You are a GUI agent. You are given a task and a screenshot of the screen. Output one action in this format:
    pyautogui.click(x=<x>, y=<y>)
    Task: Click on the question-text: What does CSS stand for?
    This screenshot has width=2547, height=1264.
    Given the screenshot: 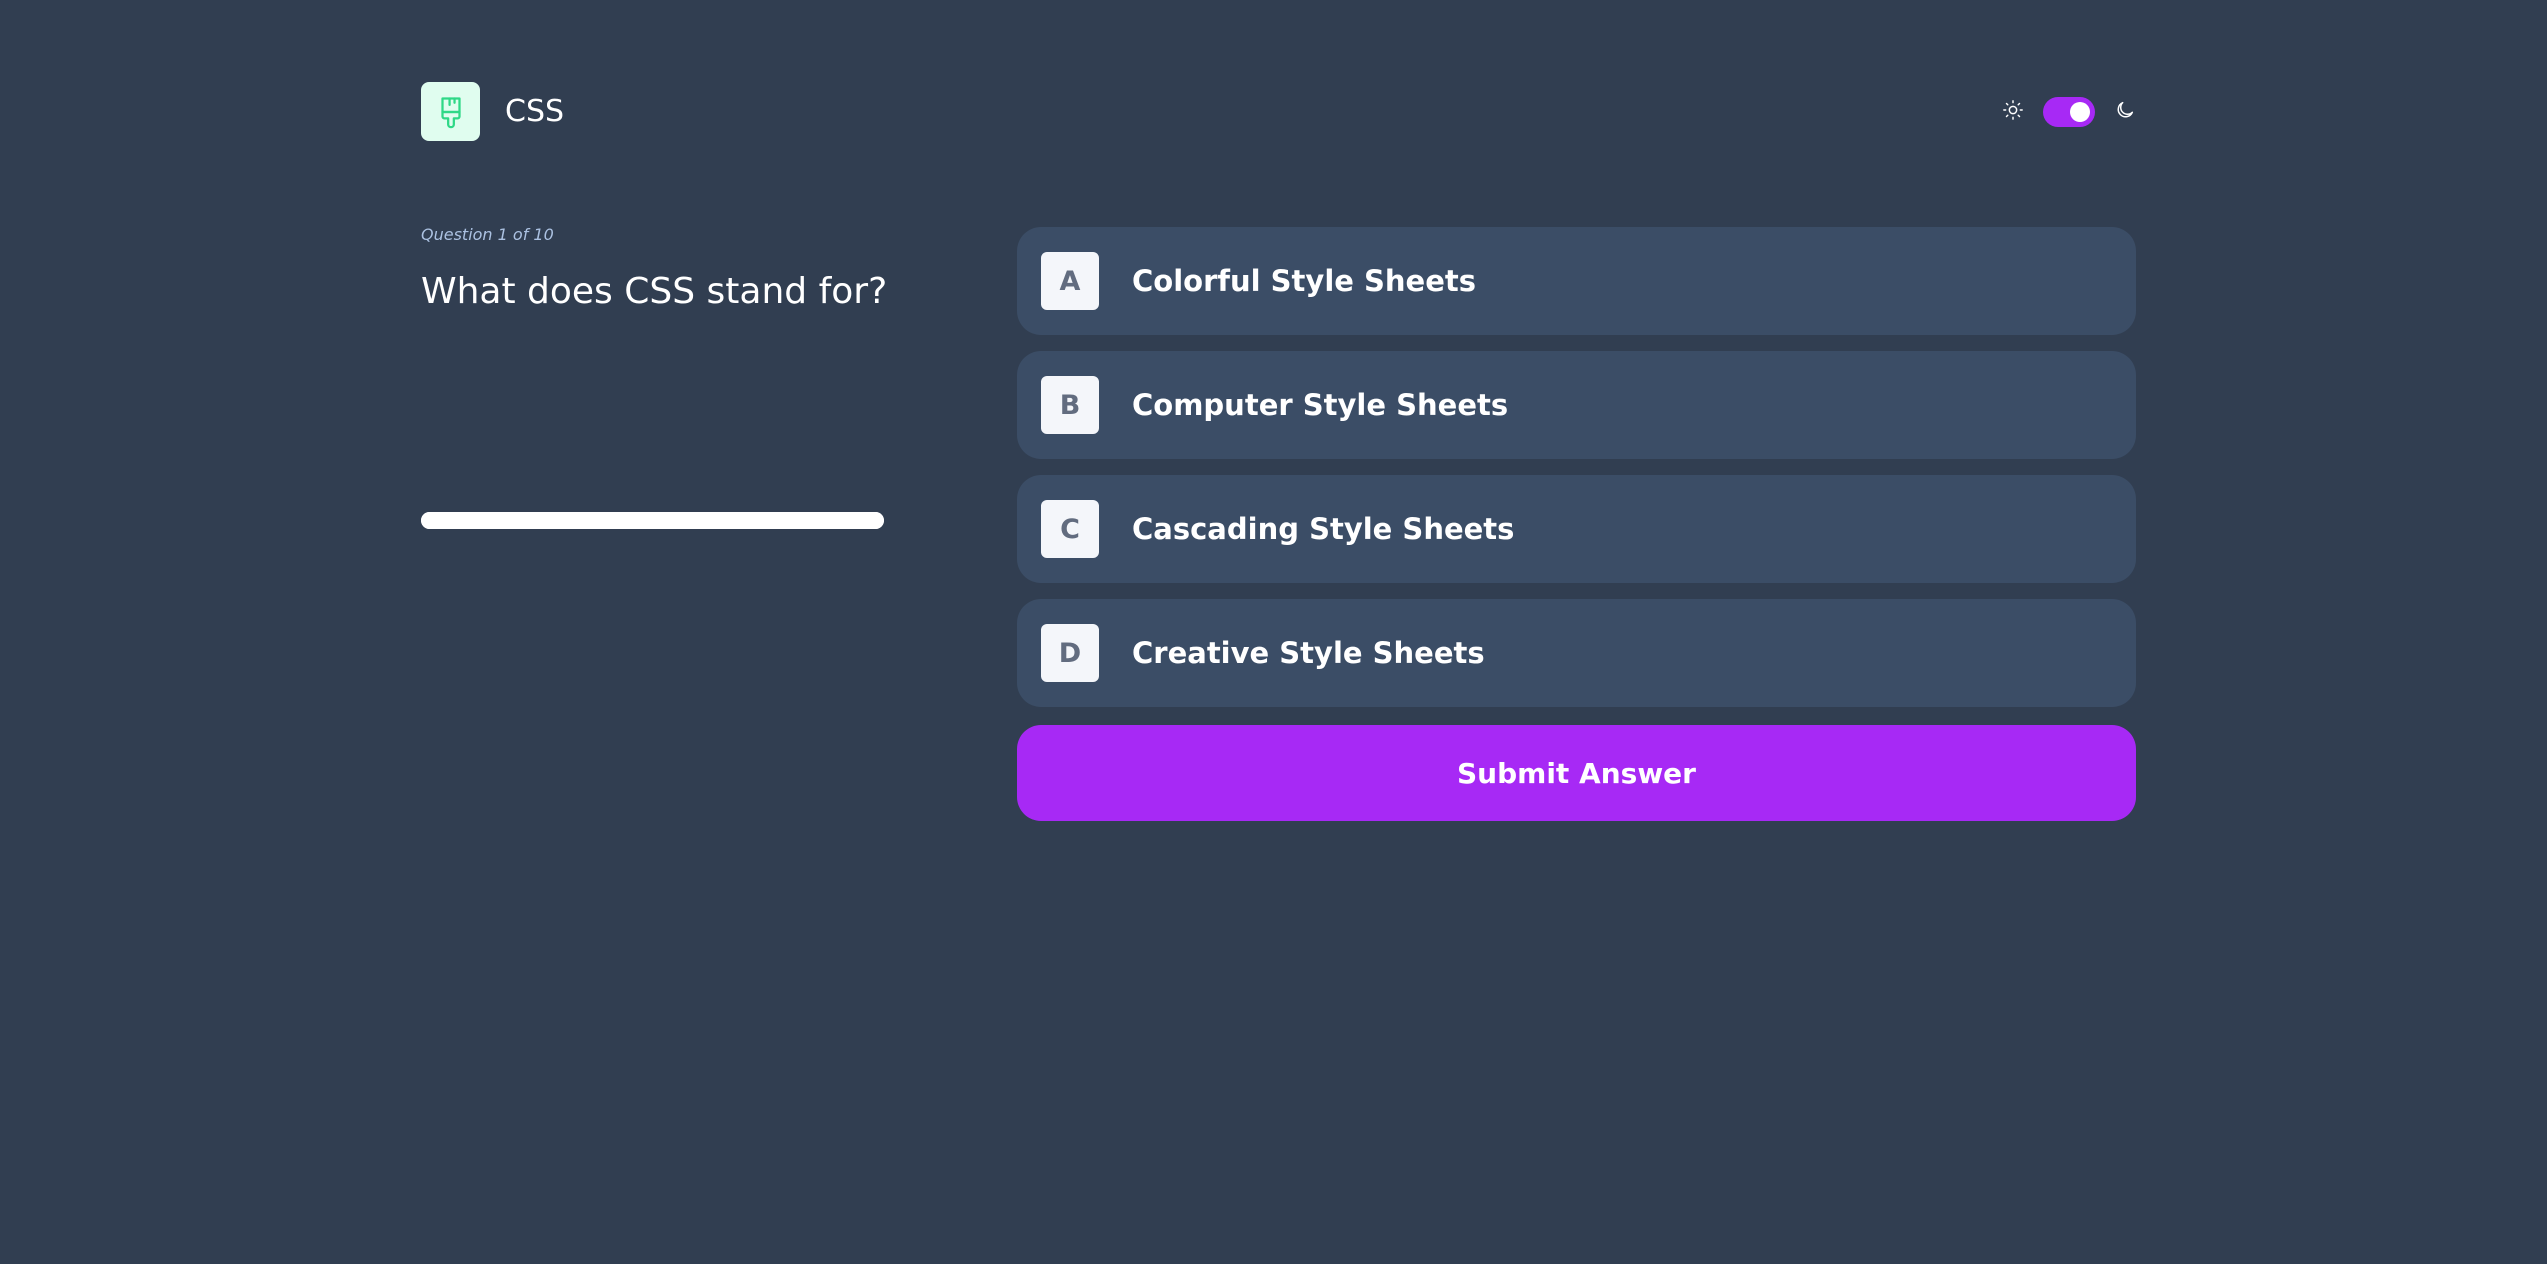 What is the action you would take?
    pyautogui.click(x=654, y=291)
    